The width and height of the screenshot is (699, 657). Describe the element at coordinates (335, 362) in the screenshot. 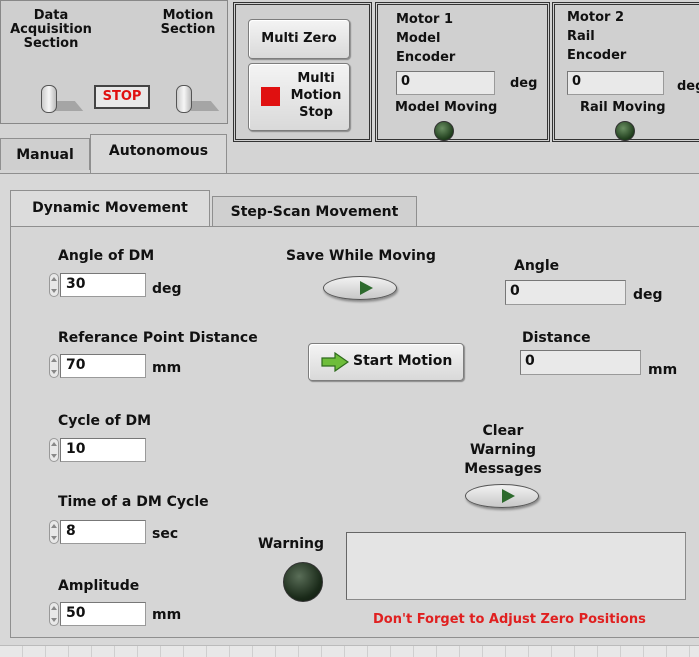

I see `arrow-right-icon` at that location.